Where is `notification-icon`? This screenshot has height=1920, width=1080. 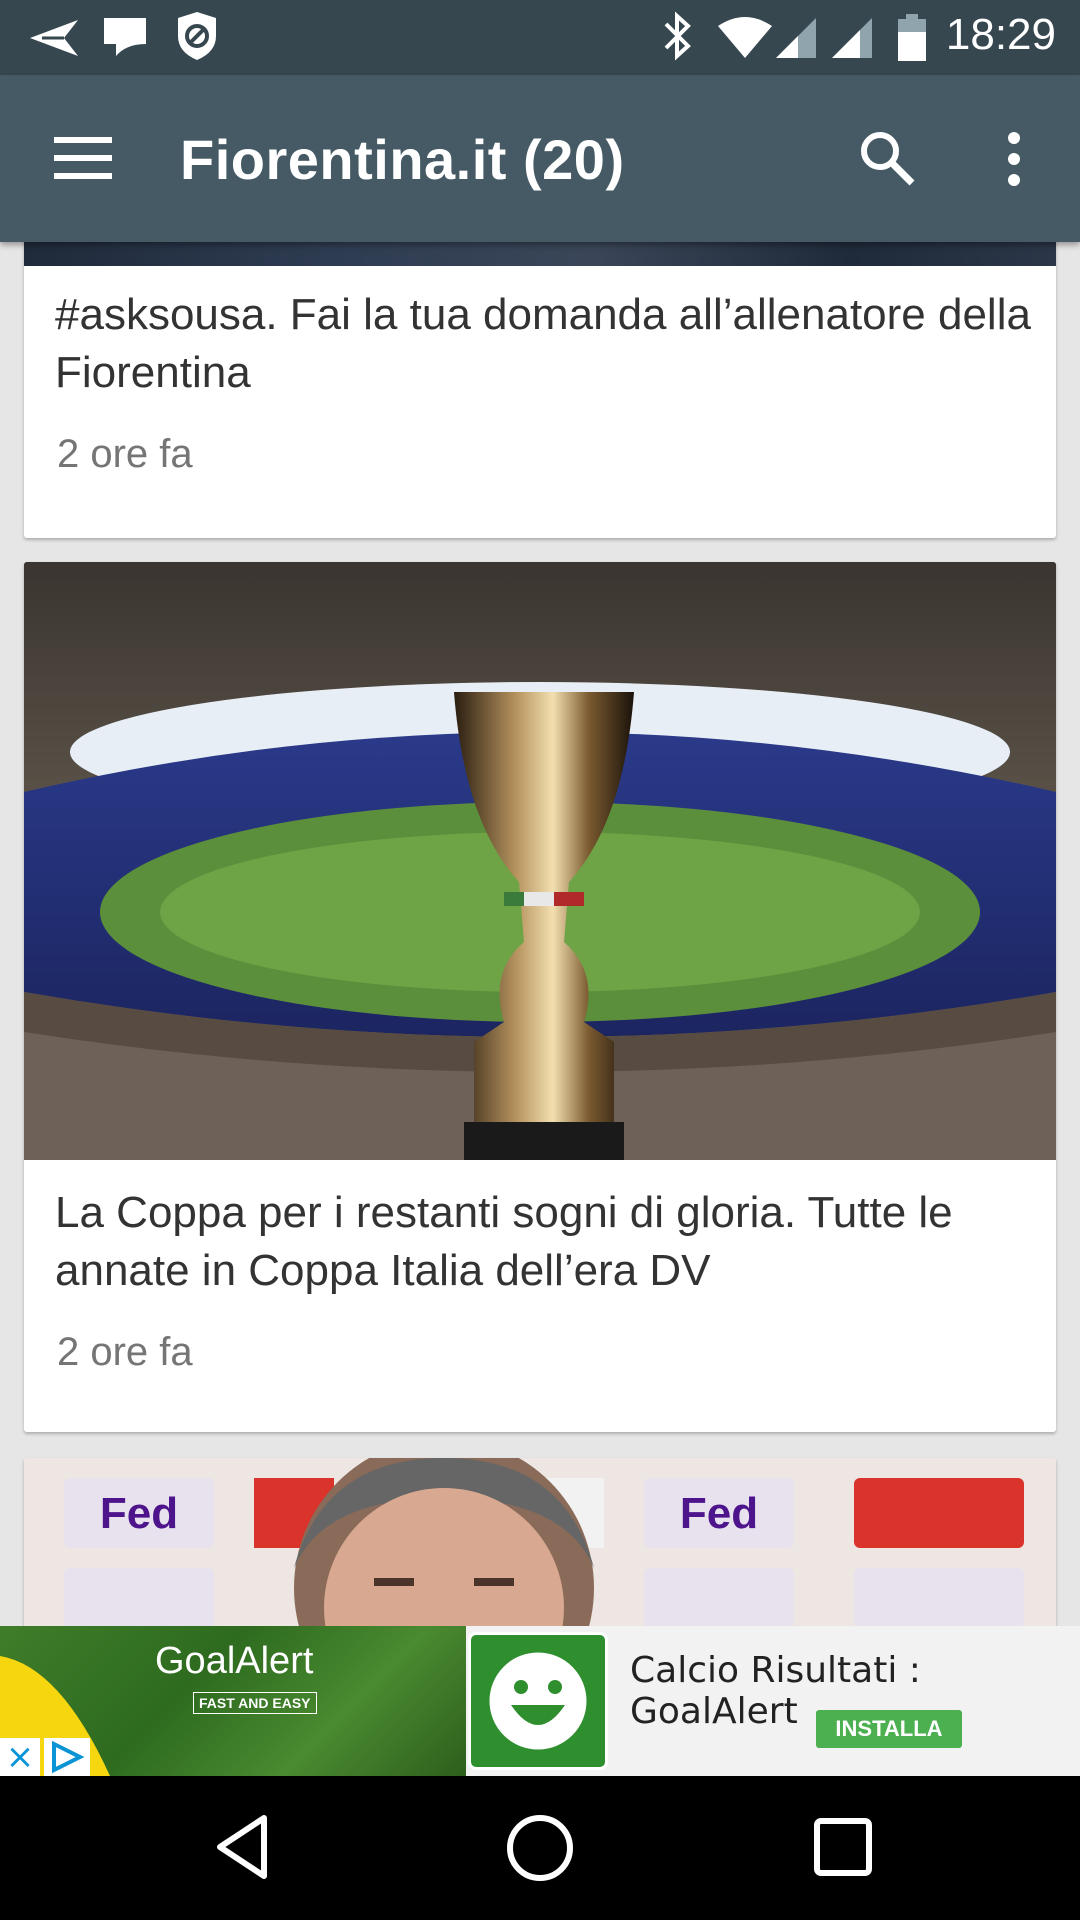 notification-icon is located at coordinates (125, 37).